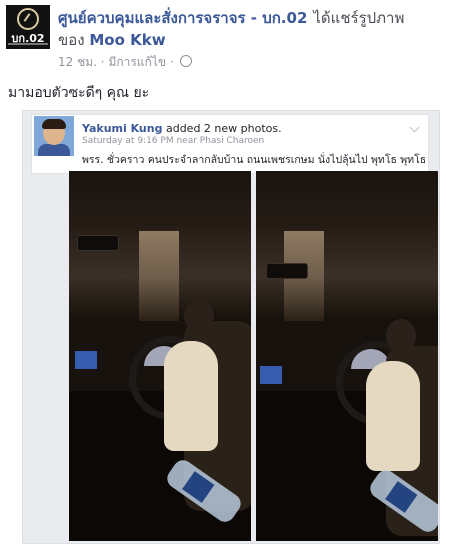  I want to click on shared-action-text: added 2 new photos., so click(223, 128).